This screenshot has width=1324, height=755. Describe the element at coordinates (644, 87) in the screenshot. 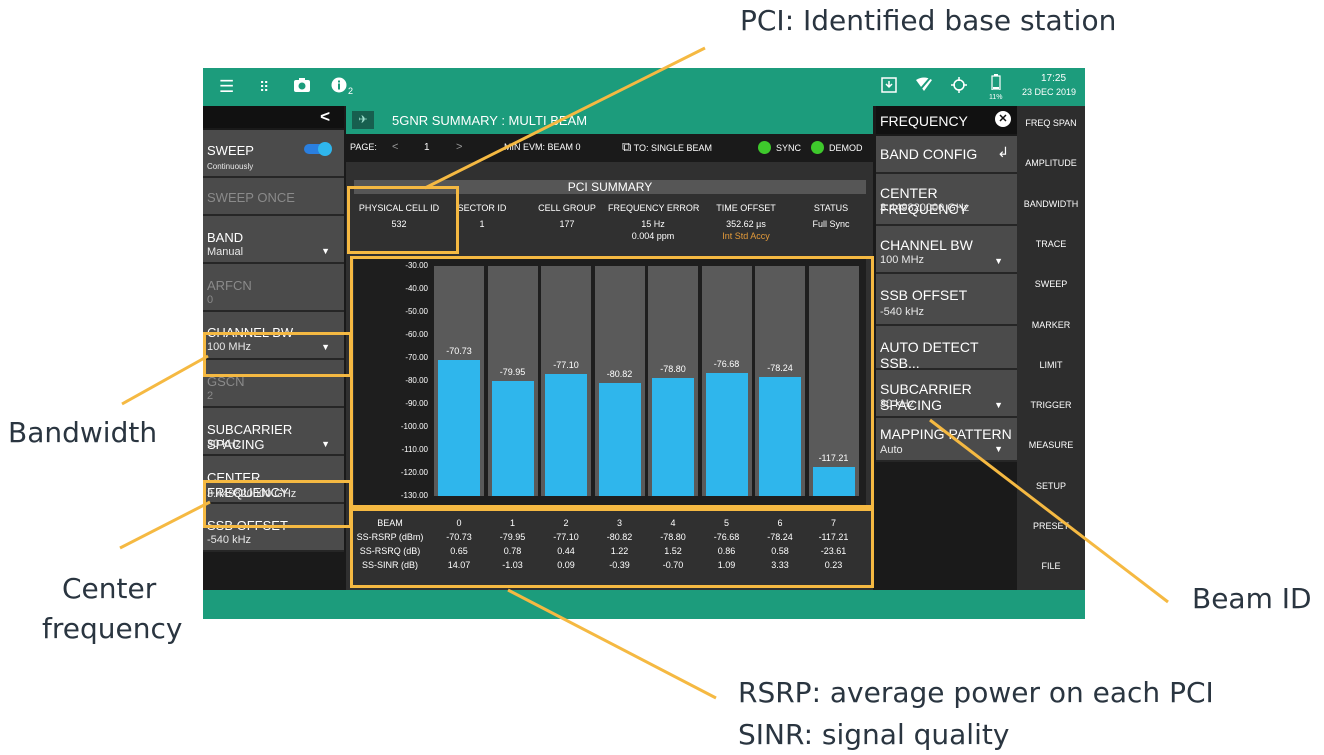

I see `top-bar: ☰ ⠿ 2 11% 17:25 23 DEC 2019` at that location.